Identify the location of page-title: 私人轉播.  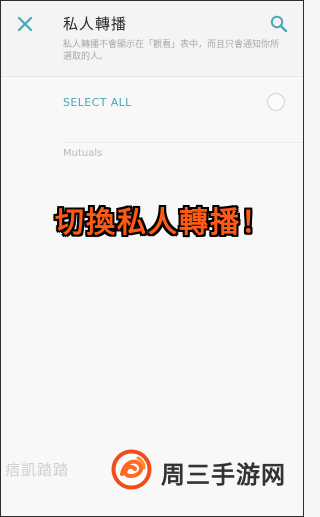
(95, 24).